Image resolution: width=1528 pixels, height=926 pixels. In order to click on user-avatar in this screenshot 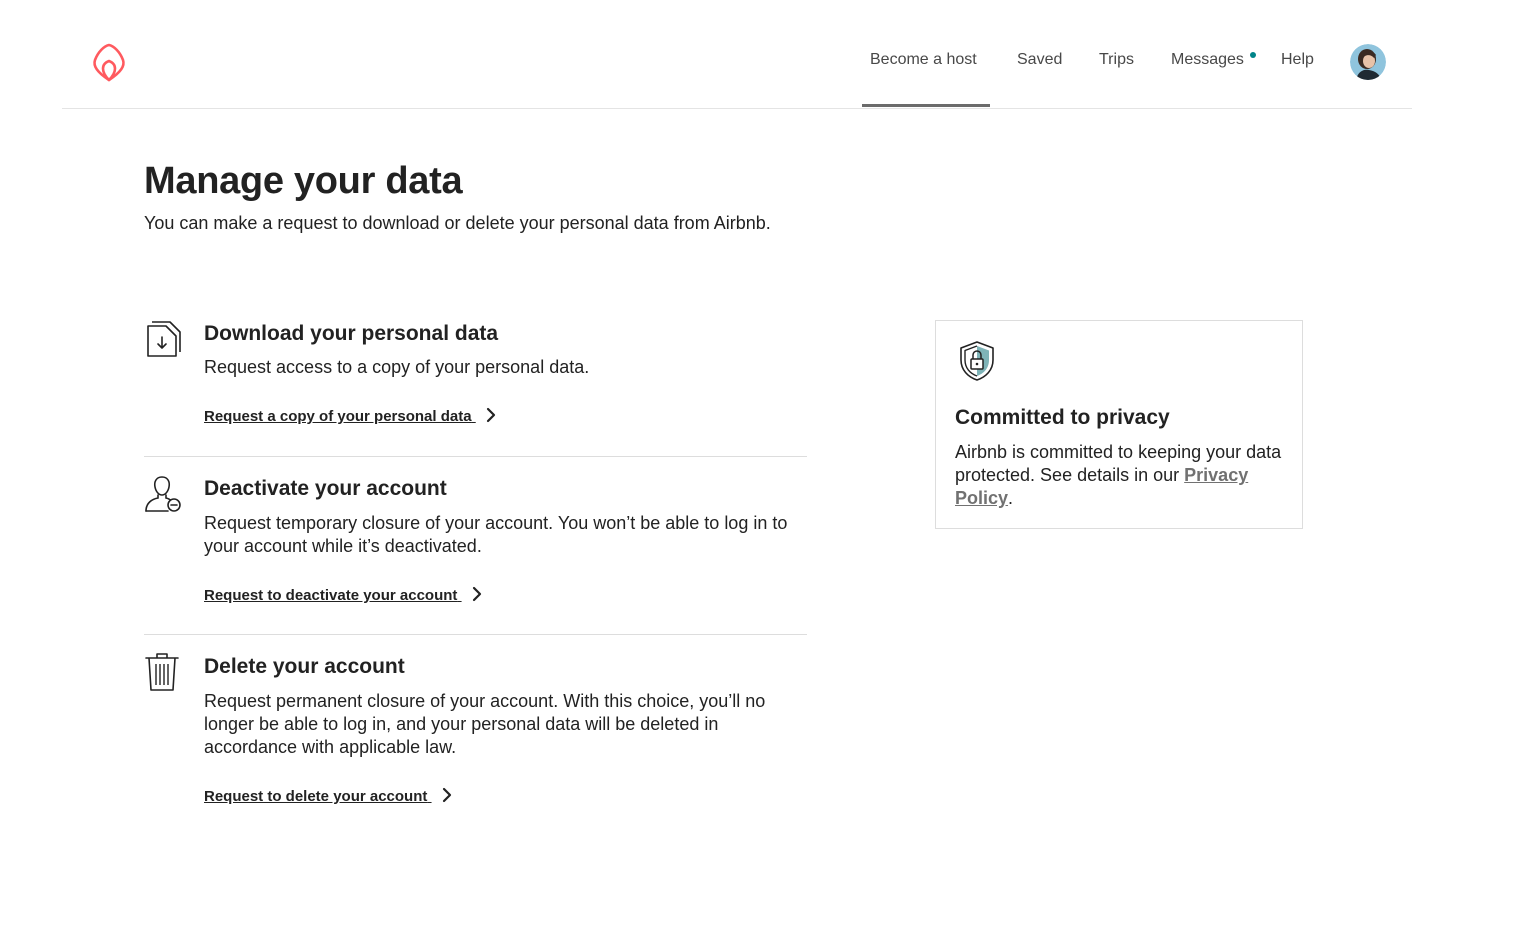, I will do `click(1368, 62)`.